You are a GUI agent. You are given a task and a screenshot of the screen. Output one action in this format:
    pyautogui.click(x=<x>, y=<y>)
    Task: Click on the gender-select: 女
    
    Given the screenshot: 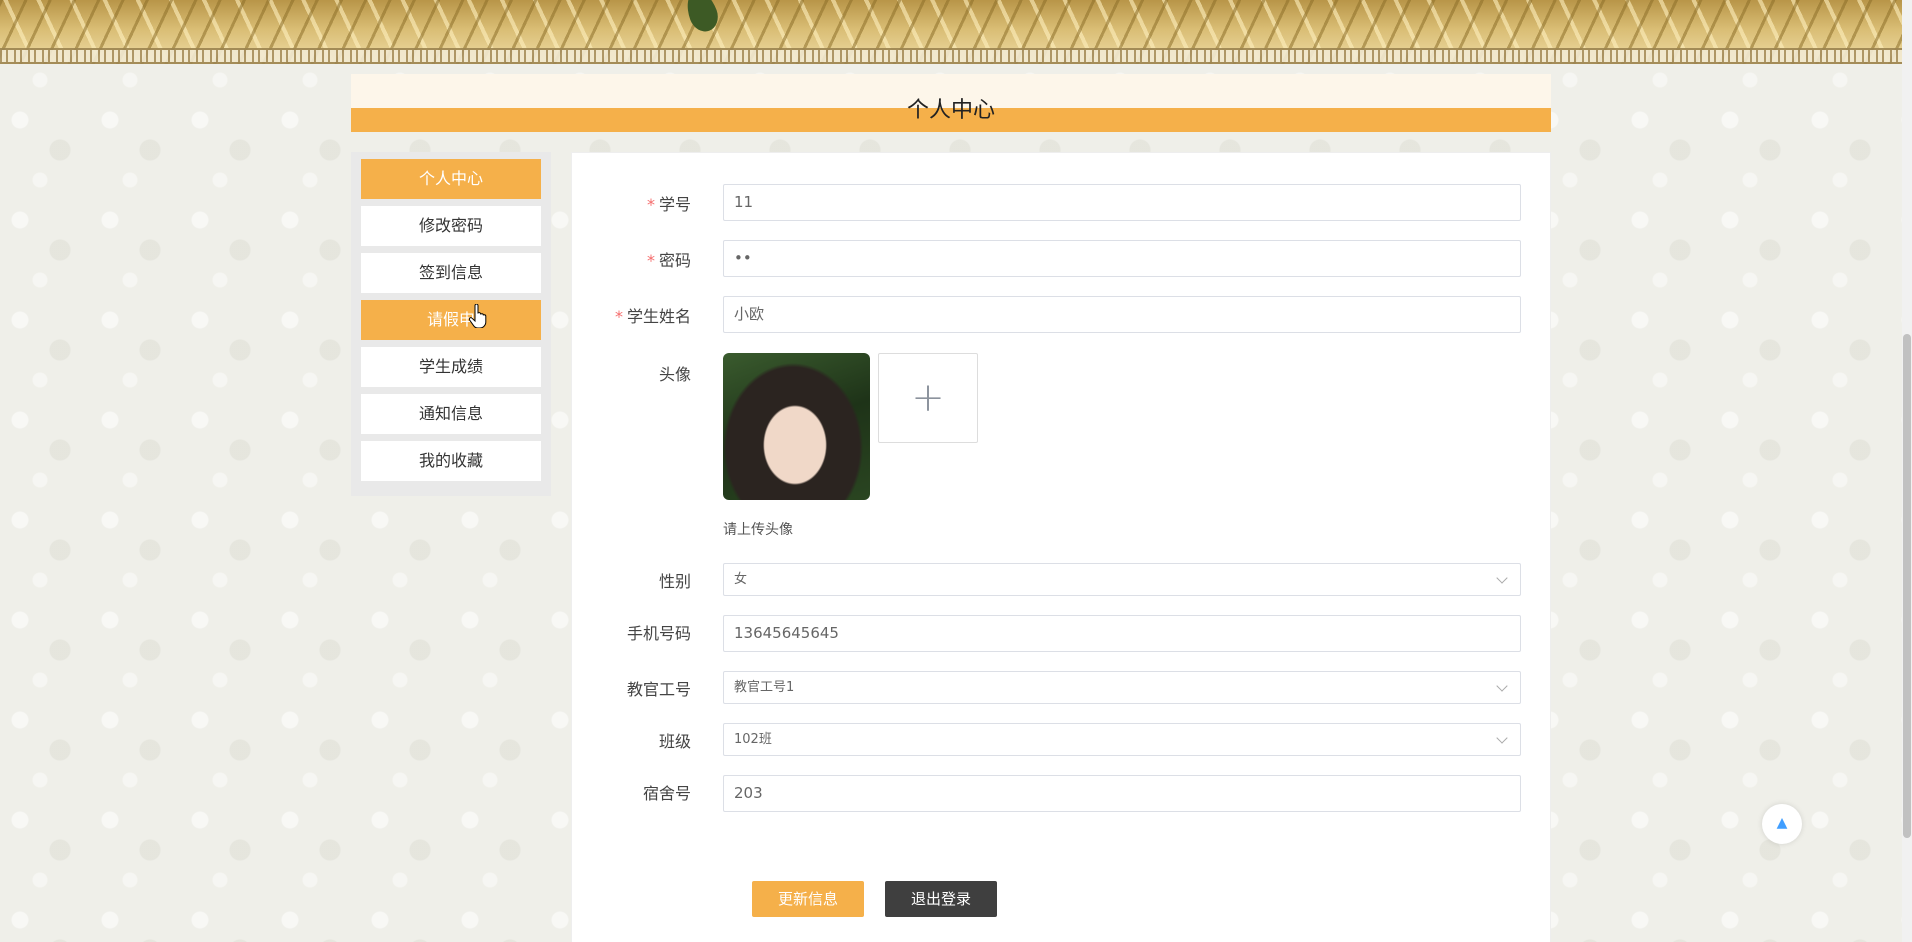 What is the action you would take?
    pyautogui.click(x=1122, y=579)
    